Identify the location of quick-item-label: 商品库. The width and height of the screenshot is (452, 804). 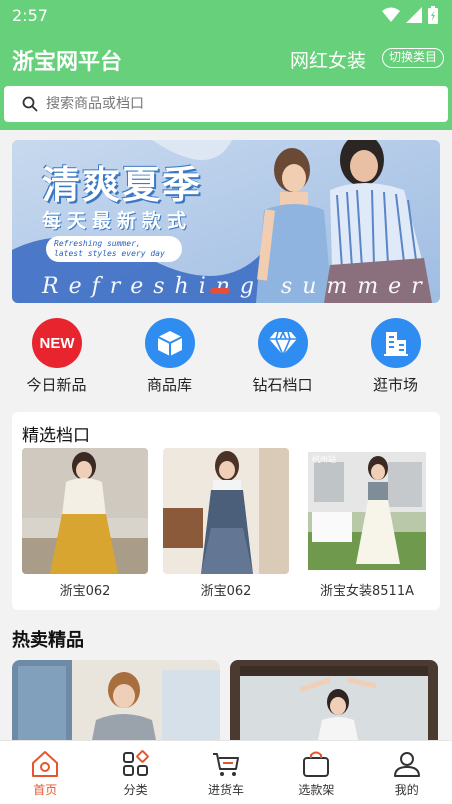
(169, 385).